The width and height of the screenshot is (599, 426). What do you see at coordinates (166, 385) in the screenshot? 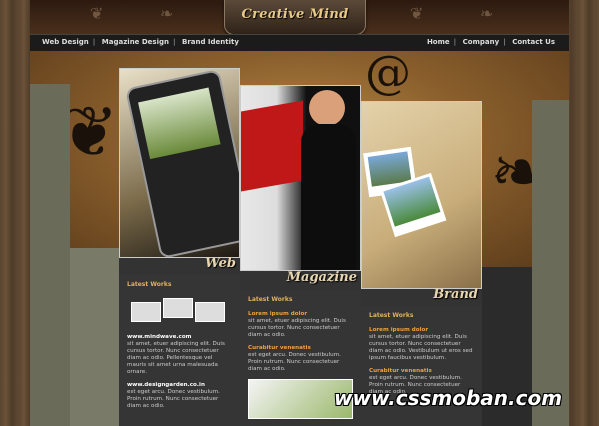
I see `work-link: www.designgarden.co.in` at bounding box center [166, 385].